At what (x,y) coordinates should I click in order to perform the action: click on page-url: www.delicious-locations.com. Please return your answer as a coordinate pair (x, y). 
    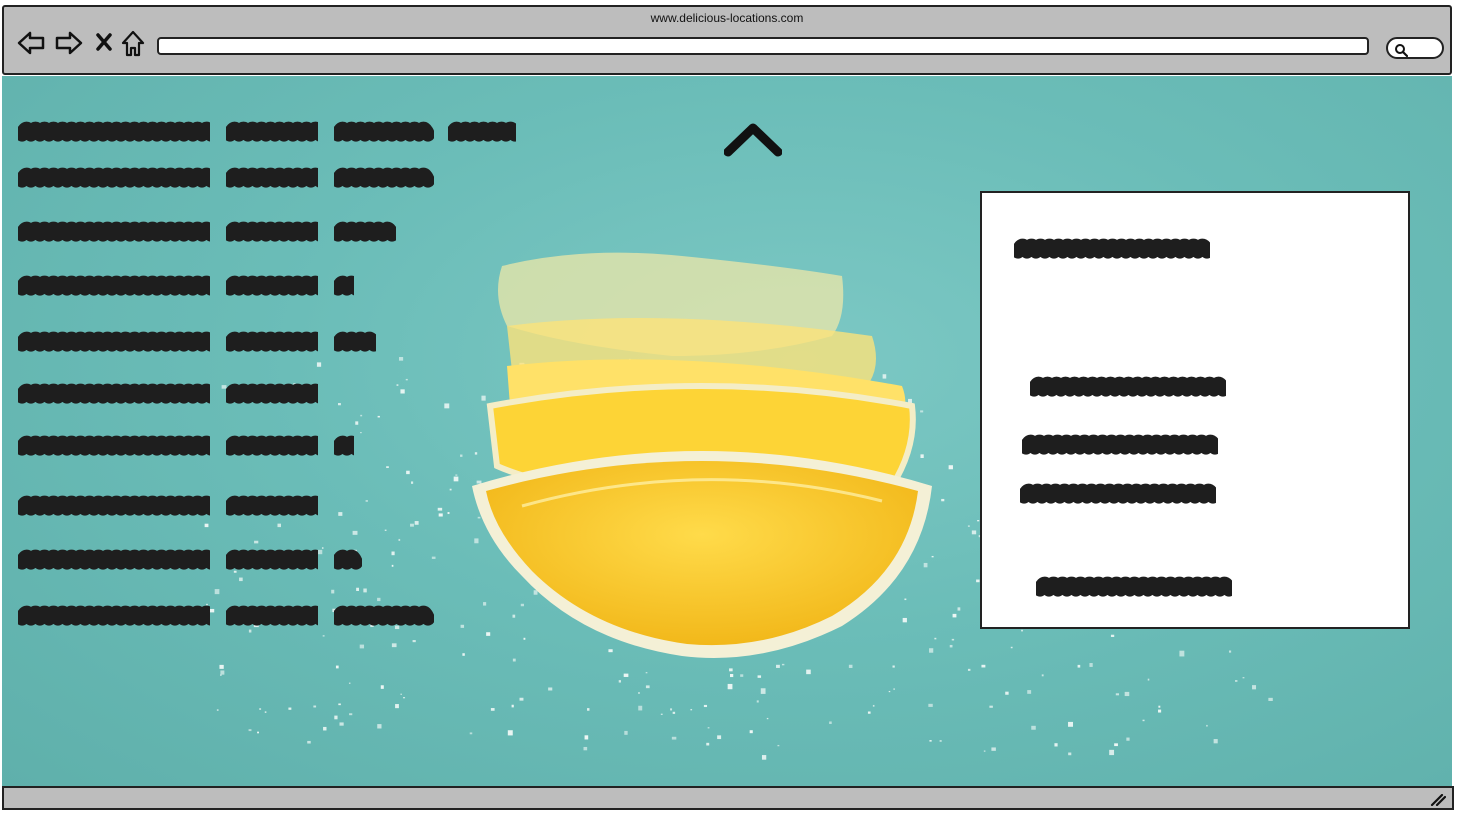
    Looking at the image, I should click on (727, 18).